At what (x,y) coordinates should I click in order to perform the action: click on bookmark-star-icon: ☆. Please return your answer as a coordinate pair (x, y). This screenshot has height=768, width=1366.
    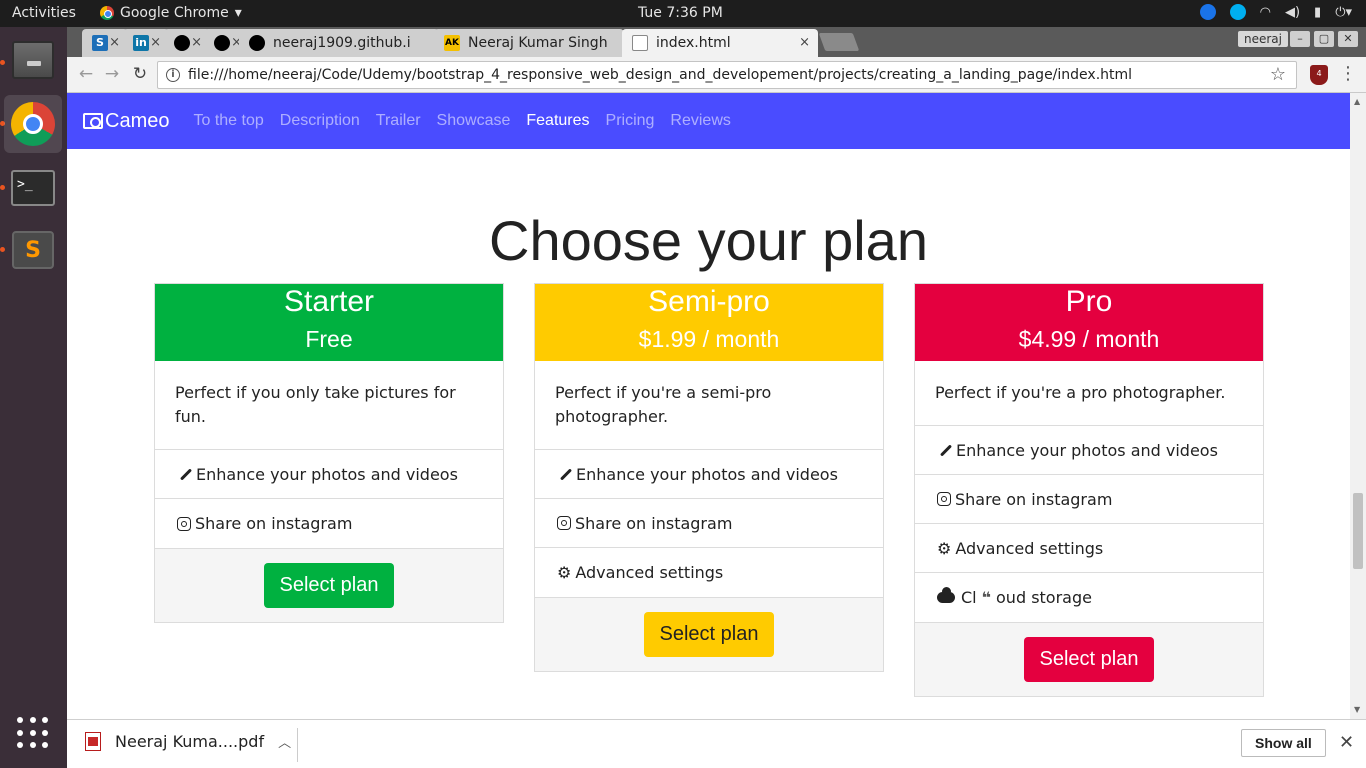
    Looking at the image, I should click on (1278, 75).